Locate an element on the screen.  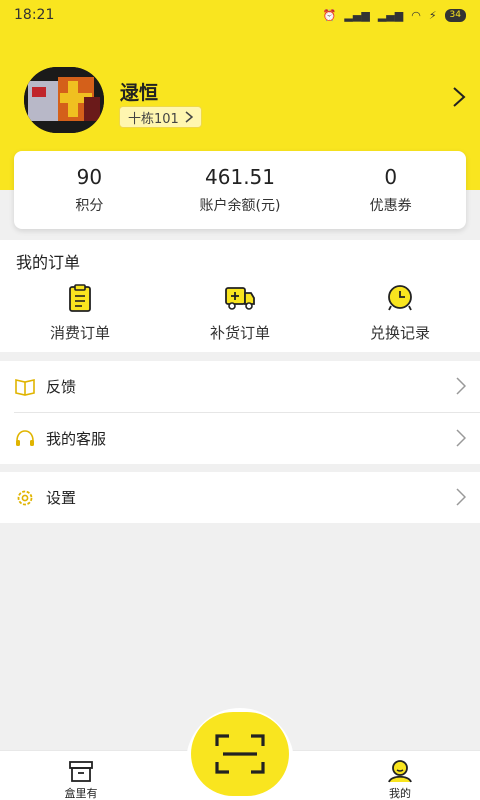
clipboard-icon is located at coordinates (80, 298).